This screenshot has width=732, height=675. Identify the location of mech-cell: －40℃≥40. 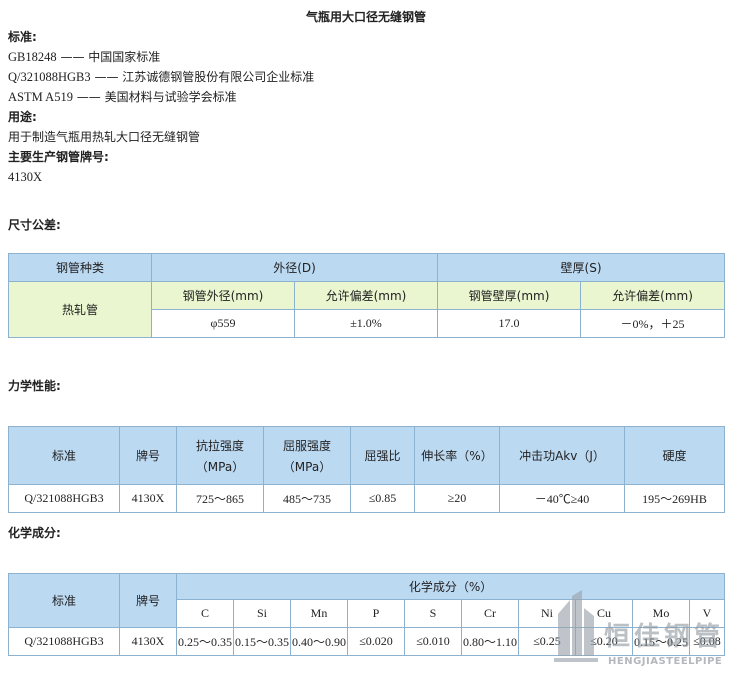
(562, 498).